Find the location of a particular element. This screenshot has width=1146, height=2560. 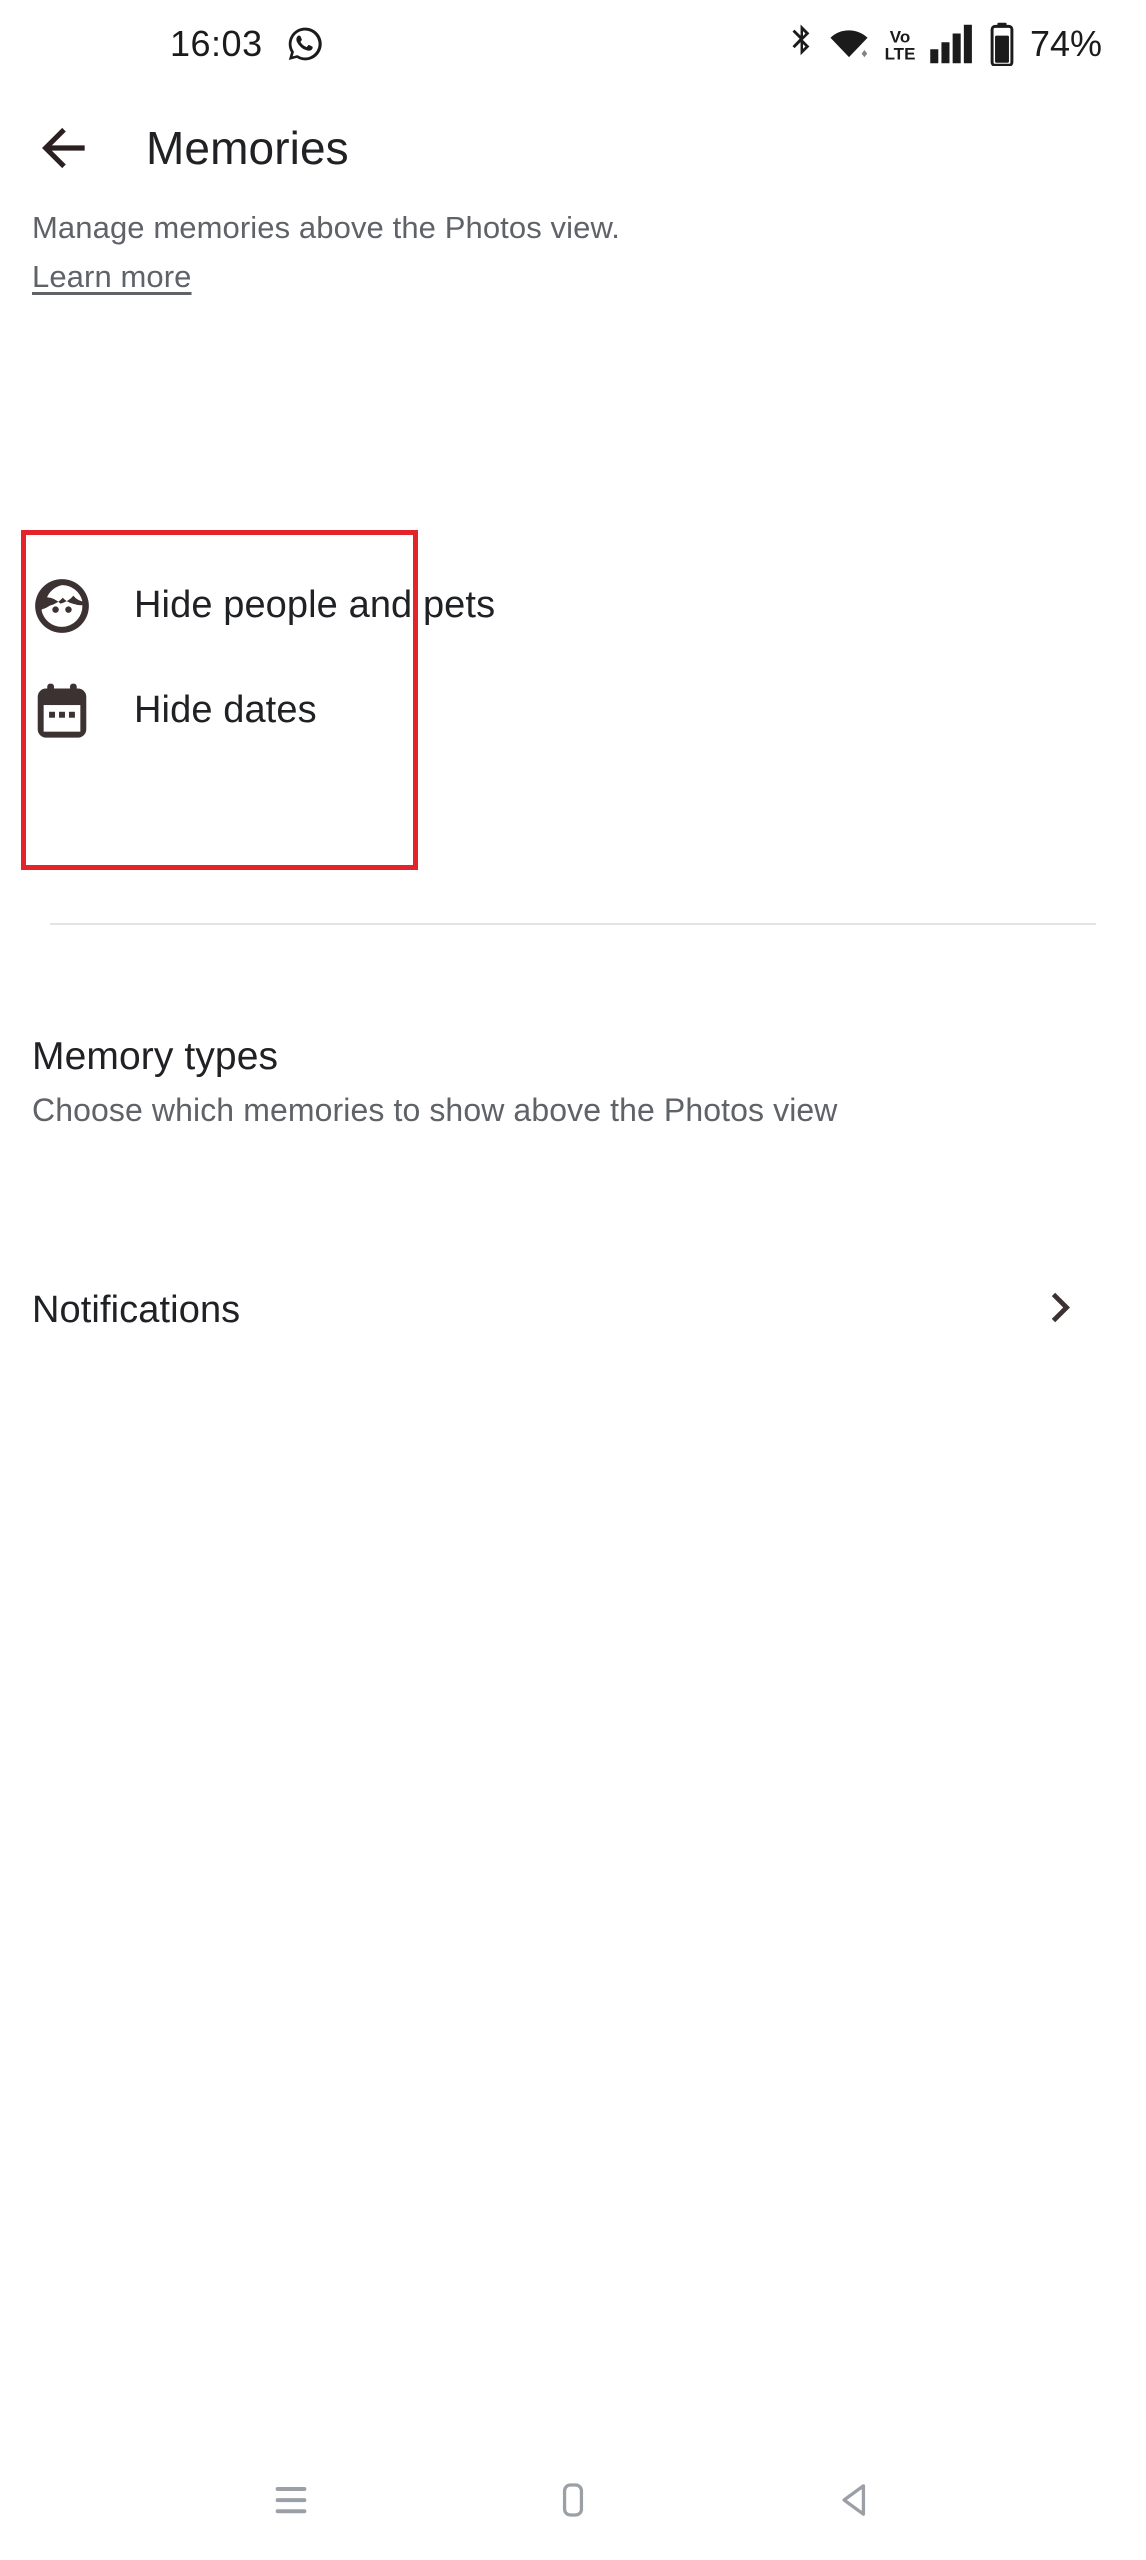

volte-icon: Vo LTE is located at coordinates (900, 44).